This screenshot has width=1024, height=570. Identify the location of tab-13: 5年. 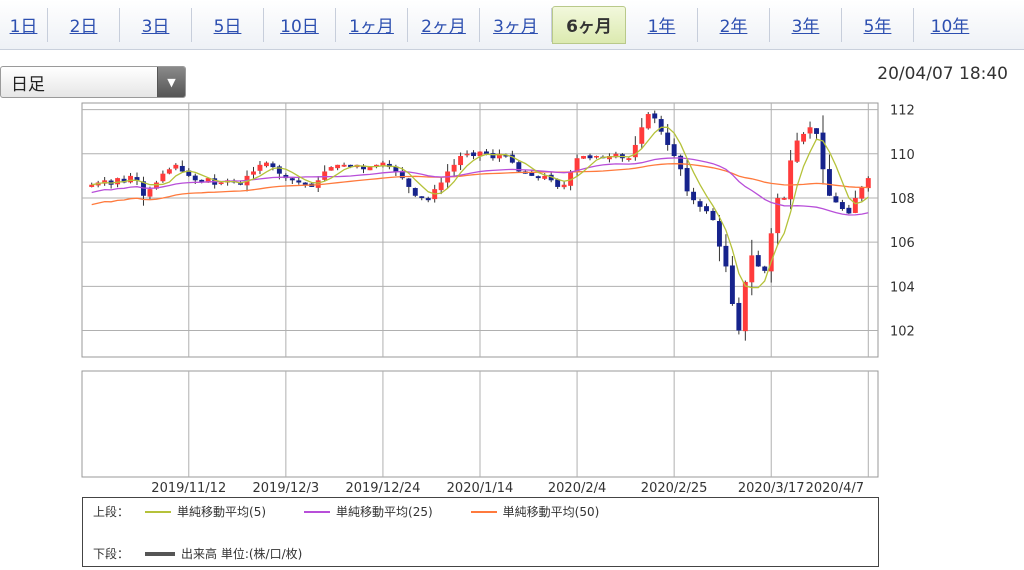
(878, 24).